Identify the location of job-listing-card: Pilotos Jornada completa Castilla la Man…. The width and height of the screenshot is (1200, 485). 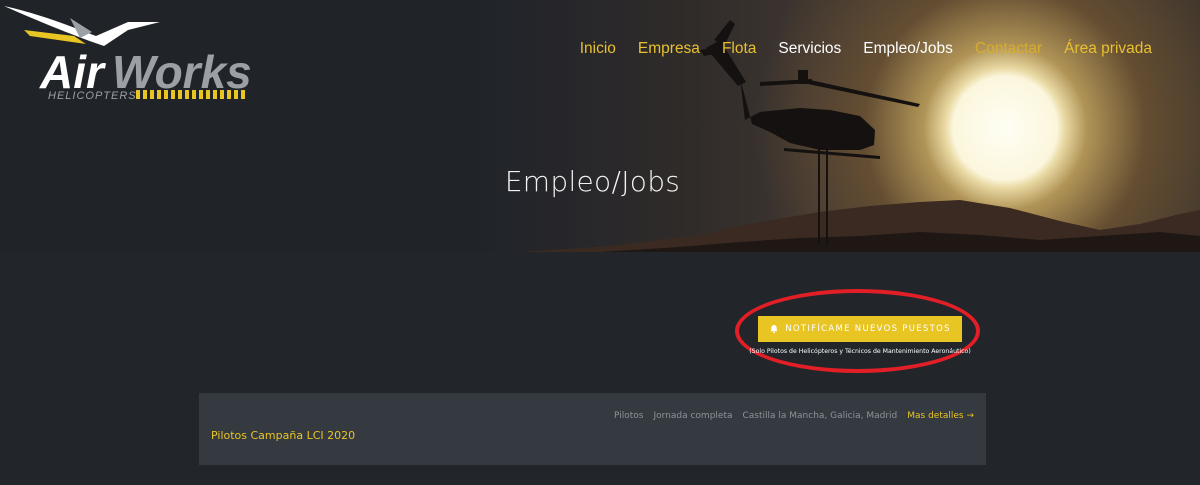
(592, 429).